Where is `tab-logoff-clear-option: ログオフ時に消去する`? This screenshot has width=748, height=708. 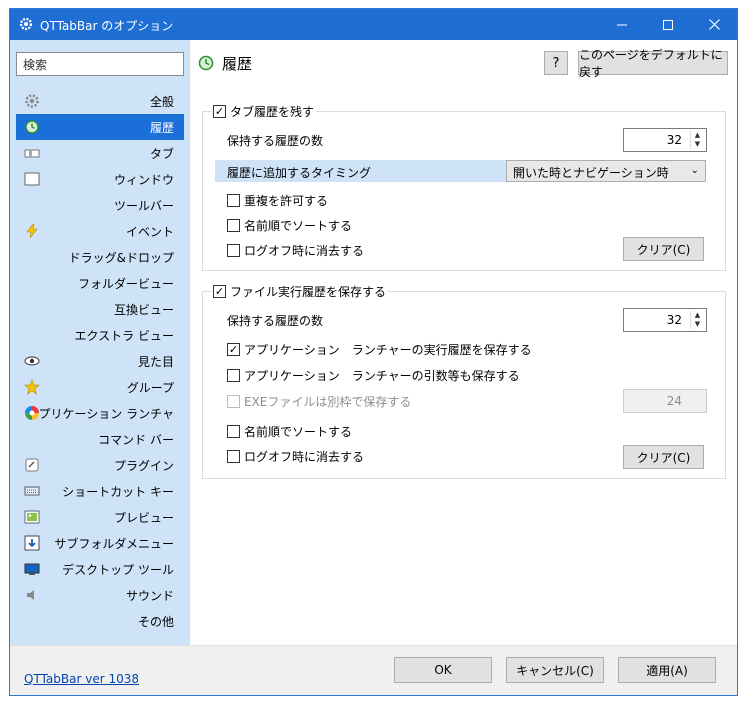
tab-logoff-clear-option: ログオフ時に消去する is located at coordinates (295, 250).